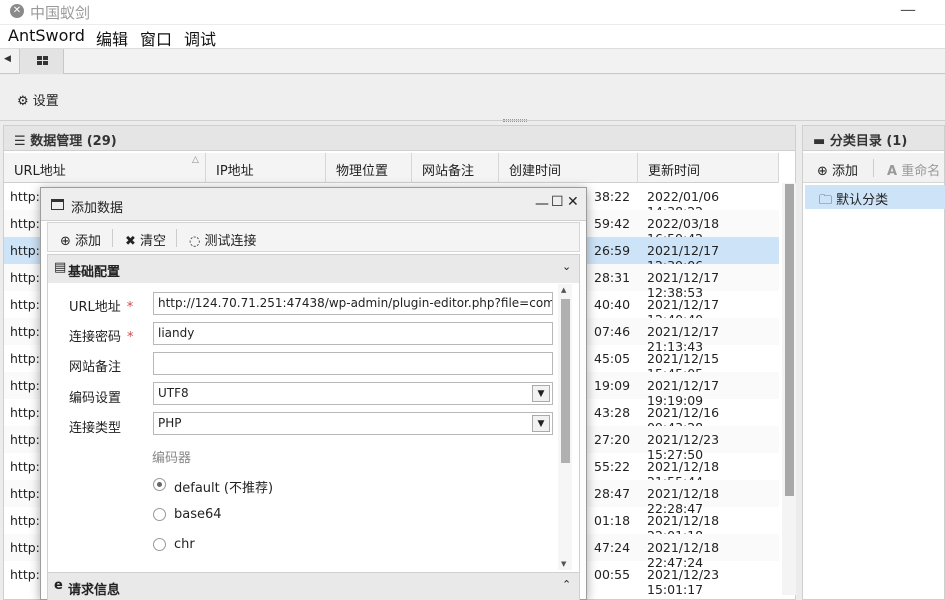  I want to click on tab-home, so click(41, 61).